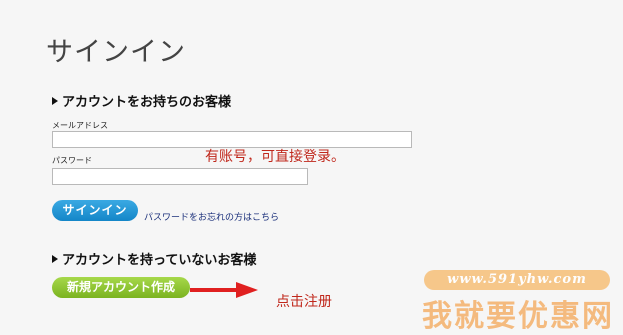  Describe the element at coordinates (159, 260) in the screenshot. I see `register-section-heading-text: アカウントを持っていないお客様` at that location.